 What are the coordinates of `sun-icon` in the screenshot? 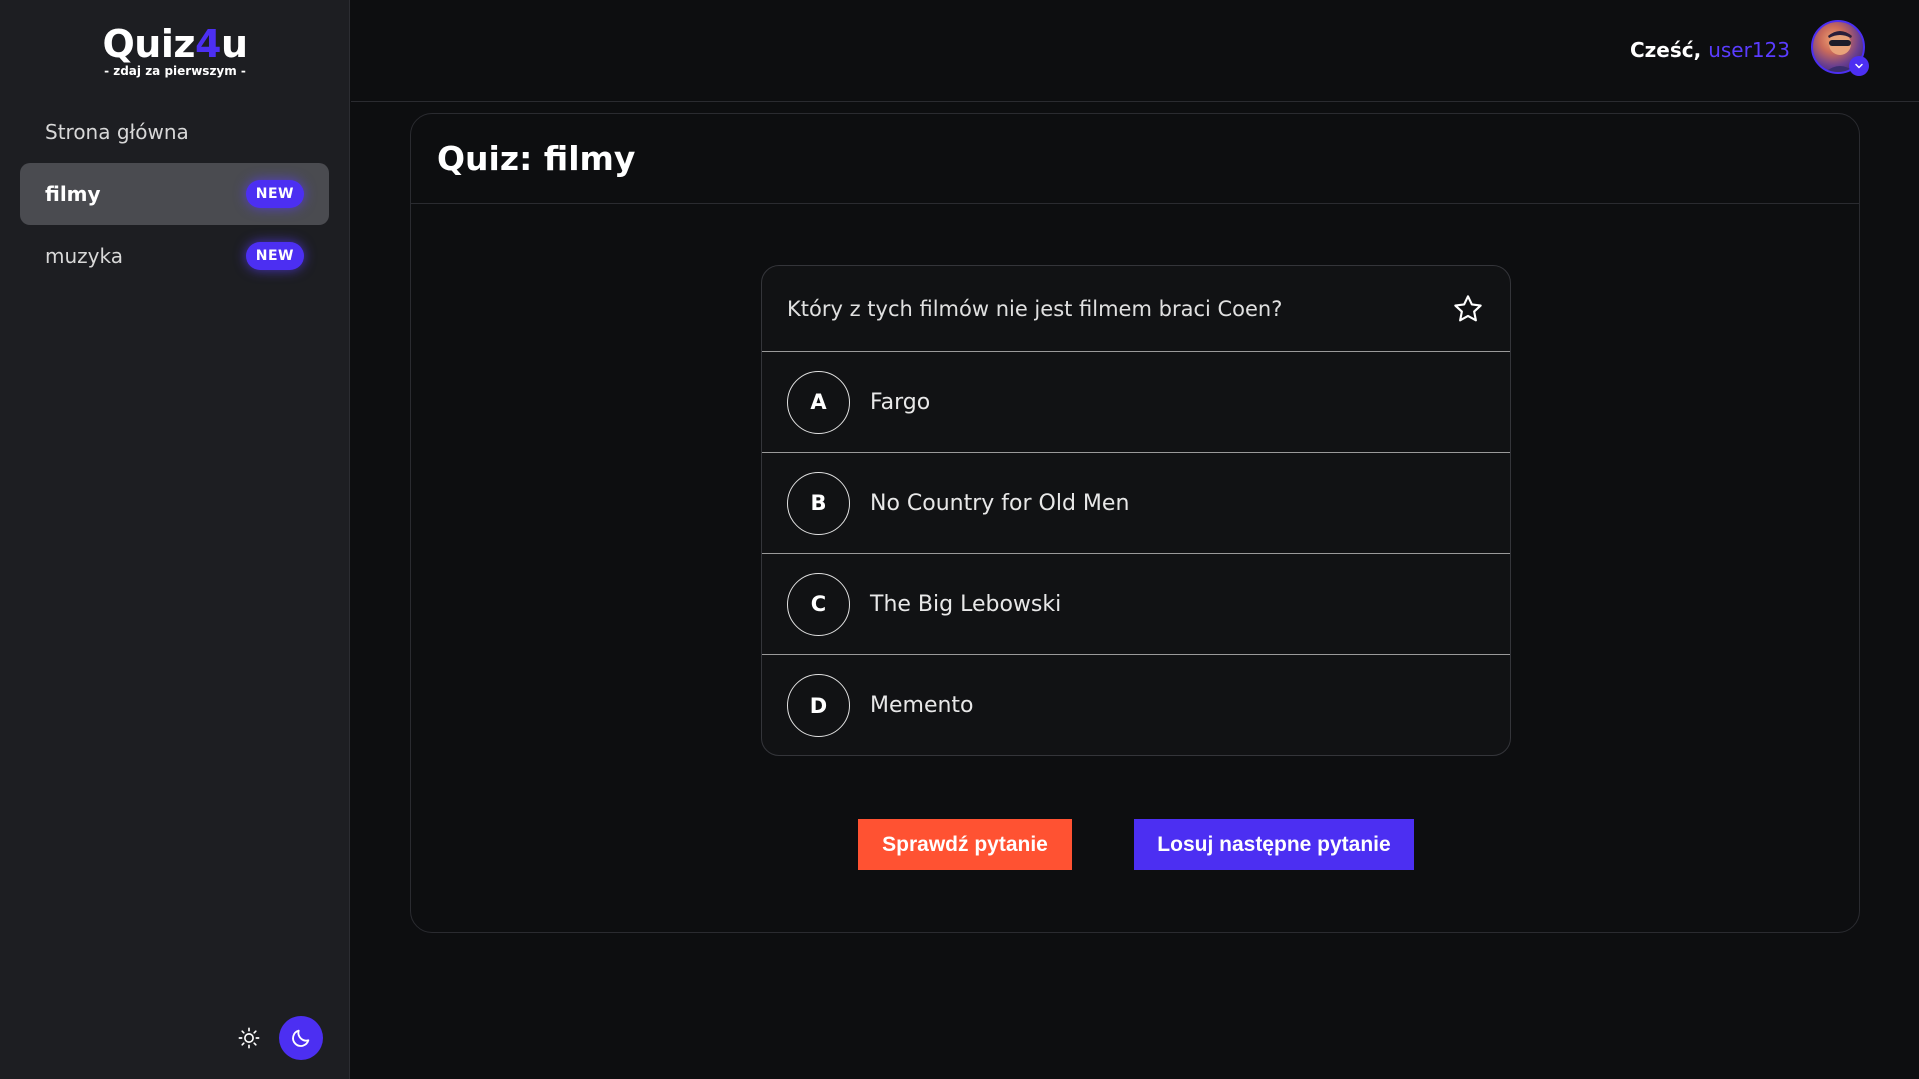 It's located at (249, 1038).